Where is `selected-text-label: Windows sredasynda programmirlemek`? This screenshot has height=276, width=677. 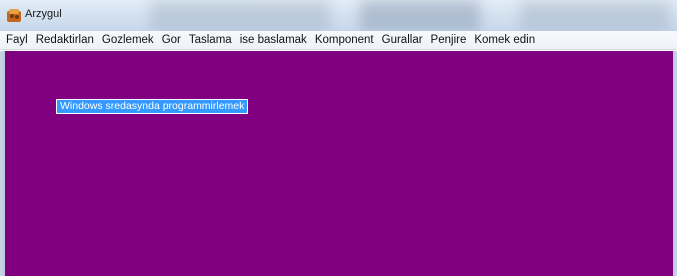
selected-text-label: Windows sredasynda programmirlemek is located at coordinates (152, 106).